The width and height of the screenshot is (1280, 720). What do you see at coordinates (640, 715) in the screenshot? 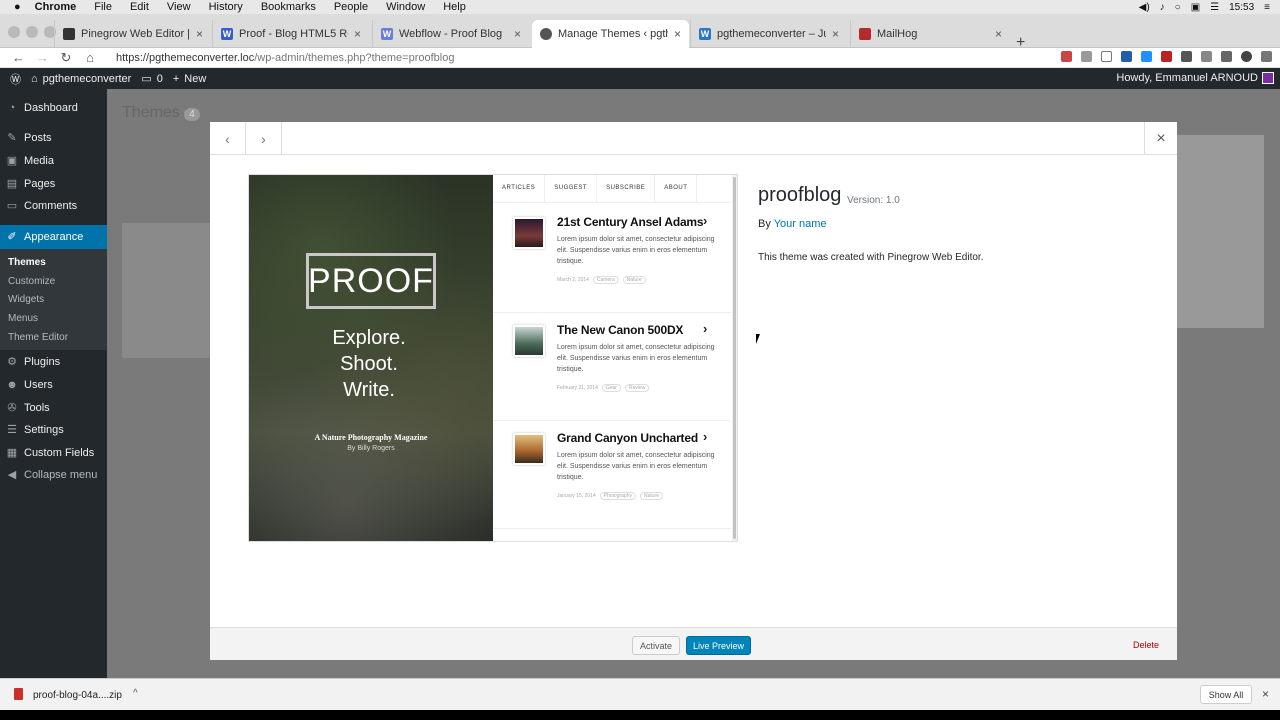
I see `screen-bottom-edge` at bounding box center [640, 715].